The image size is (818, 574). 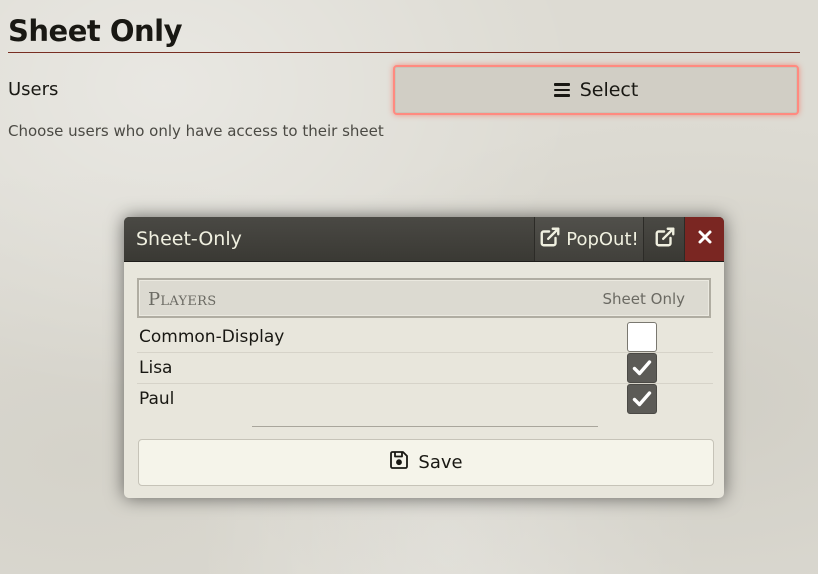 I want to click on floppy-disk-icon, so click(x=399, y=462).